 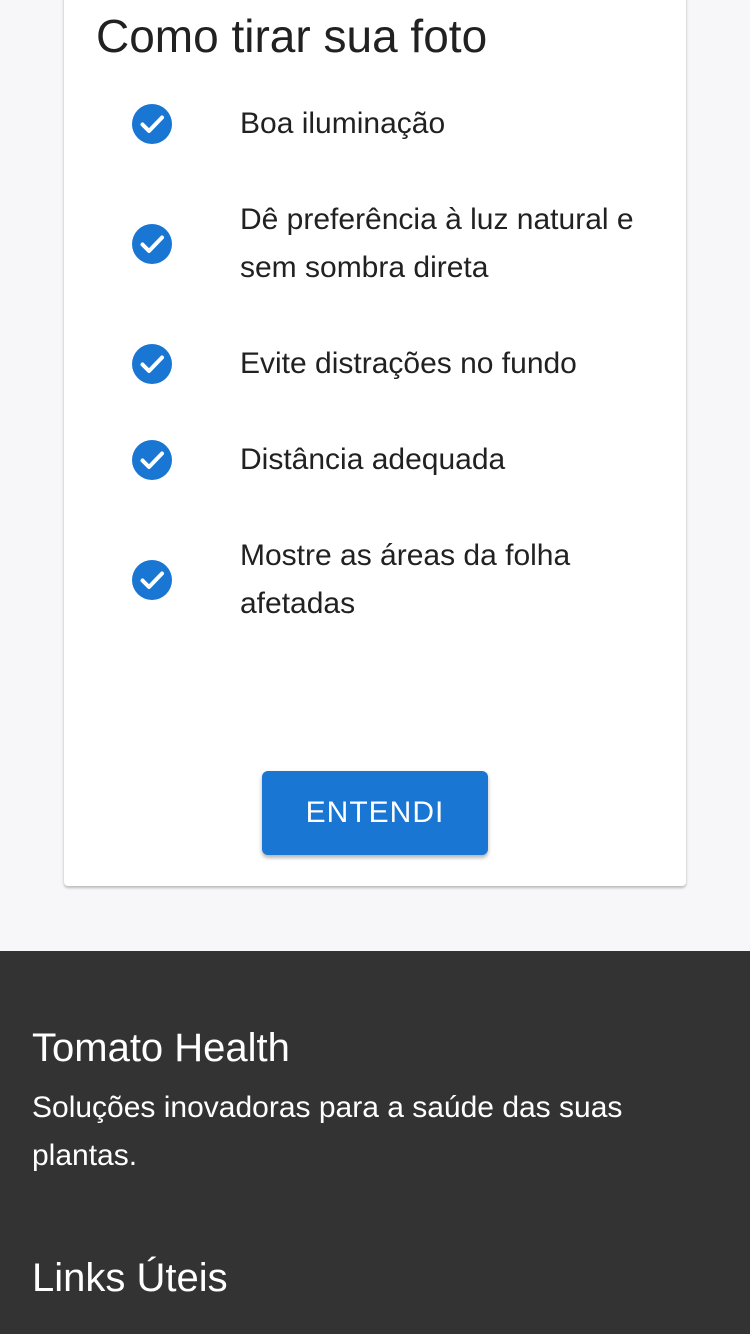 I want to click on tip-text: Boa iluminação, so click(x=343, y=123).